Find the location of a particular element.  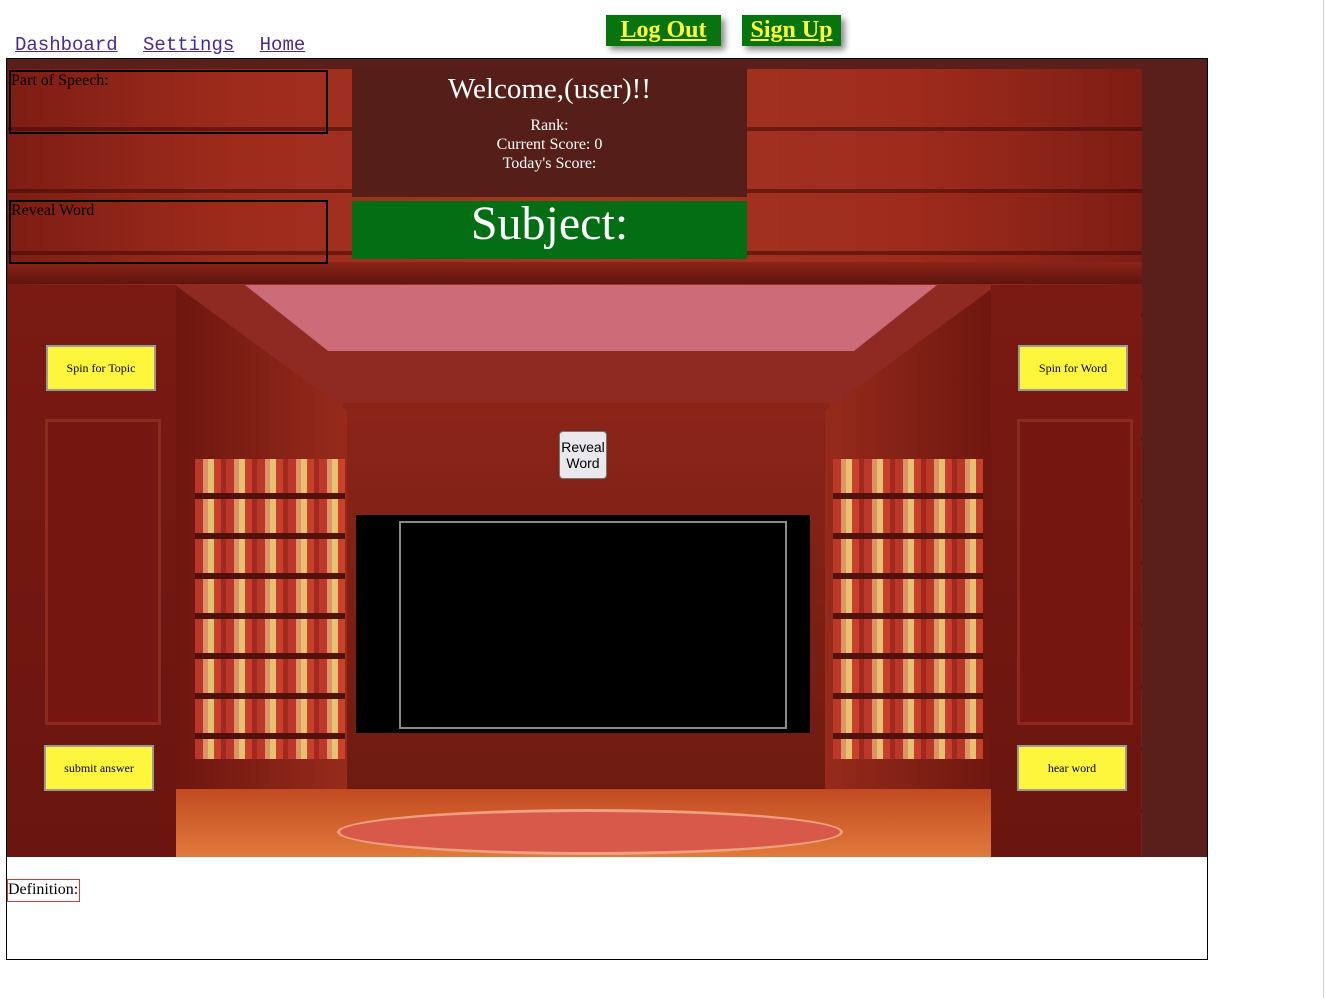

definition-label: Definition: is located at coordinates (44, 890).